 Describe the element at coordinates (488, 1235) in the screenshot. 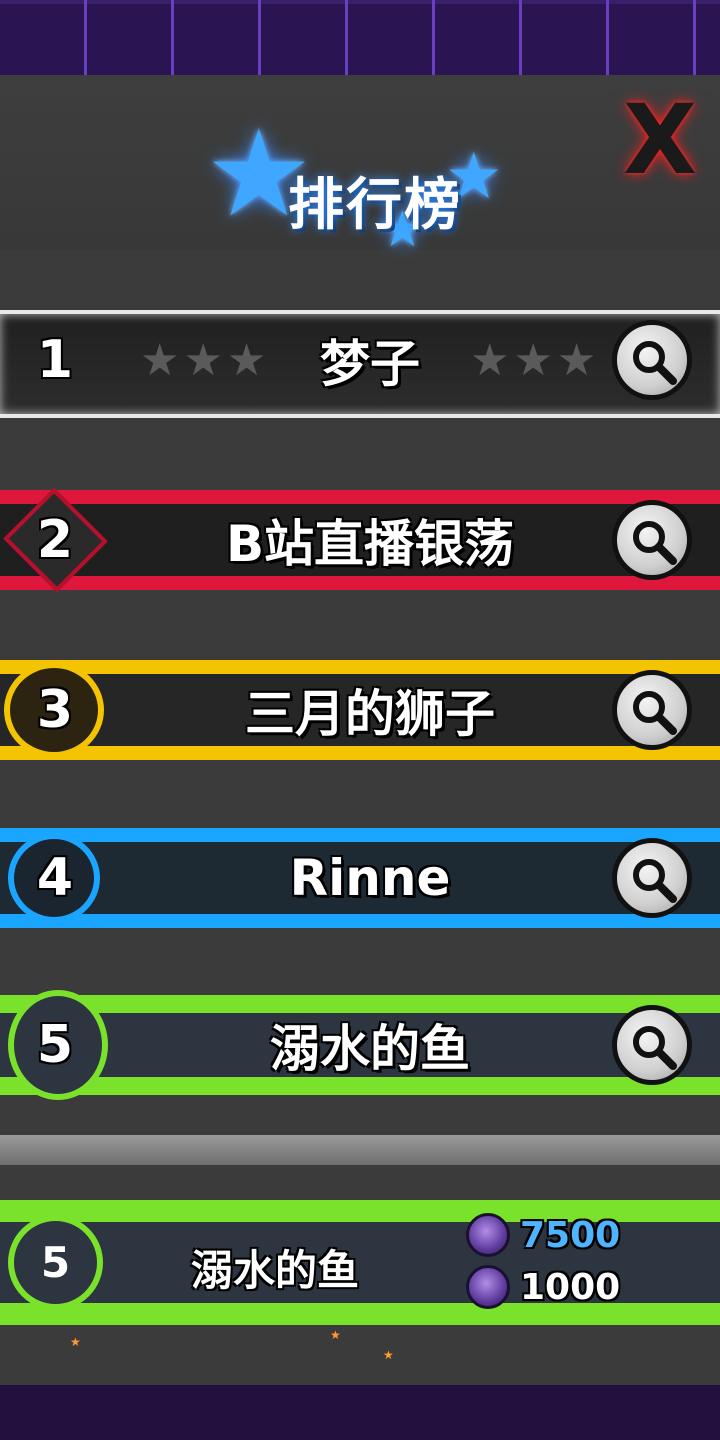

I see `purple-medal-icon` at that location.